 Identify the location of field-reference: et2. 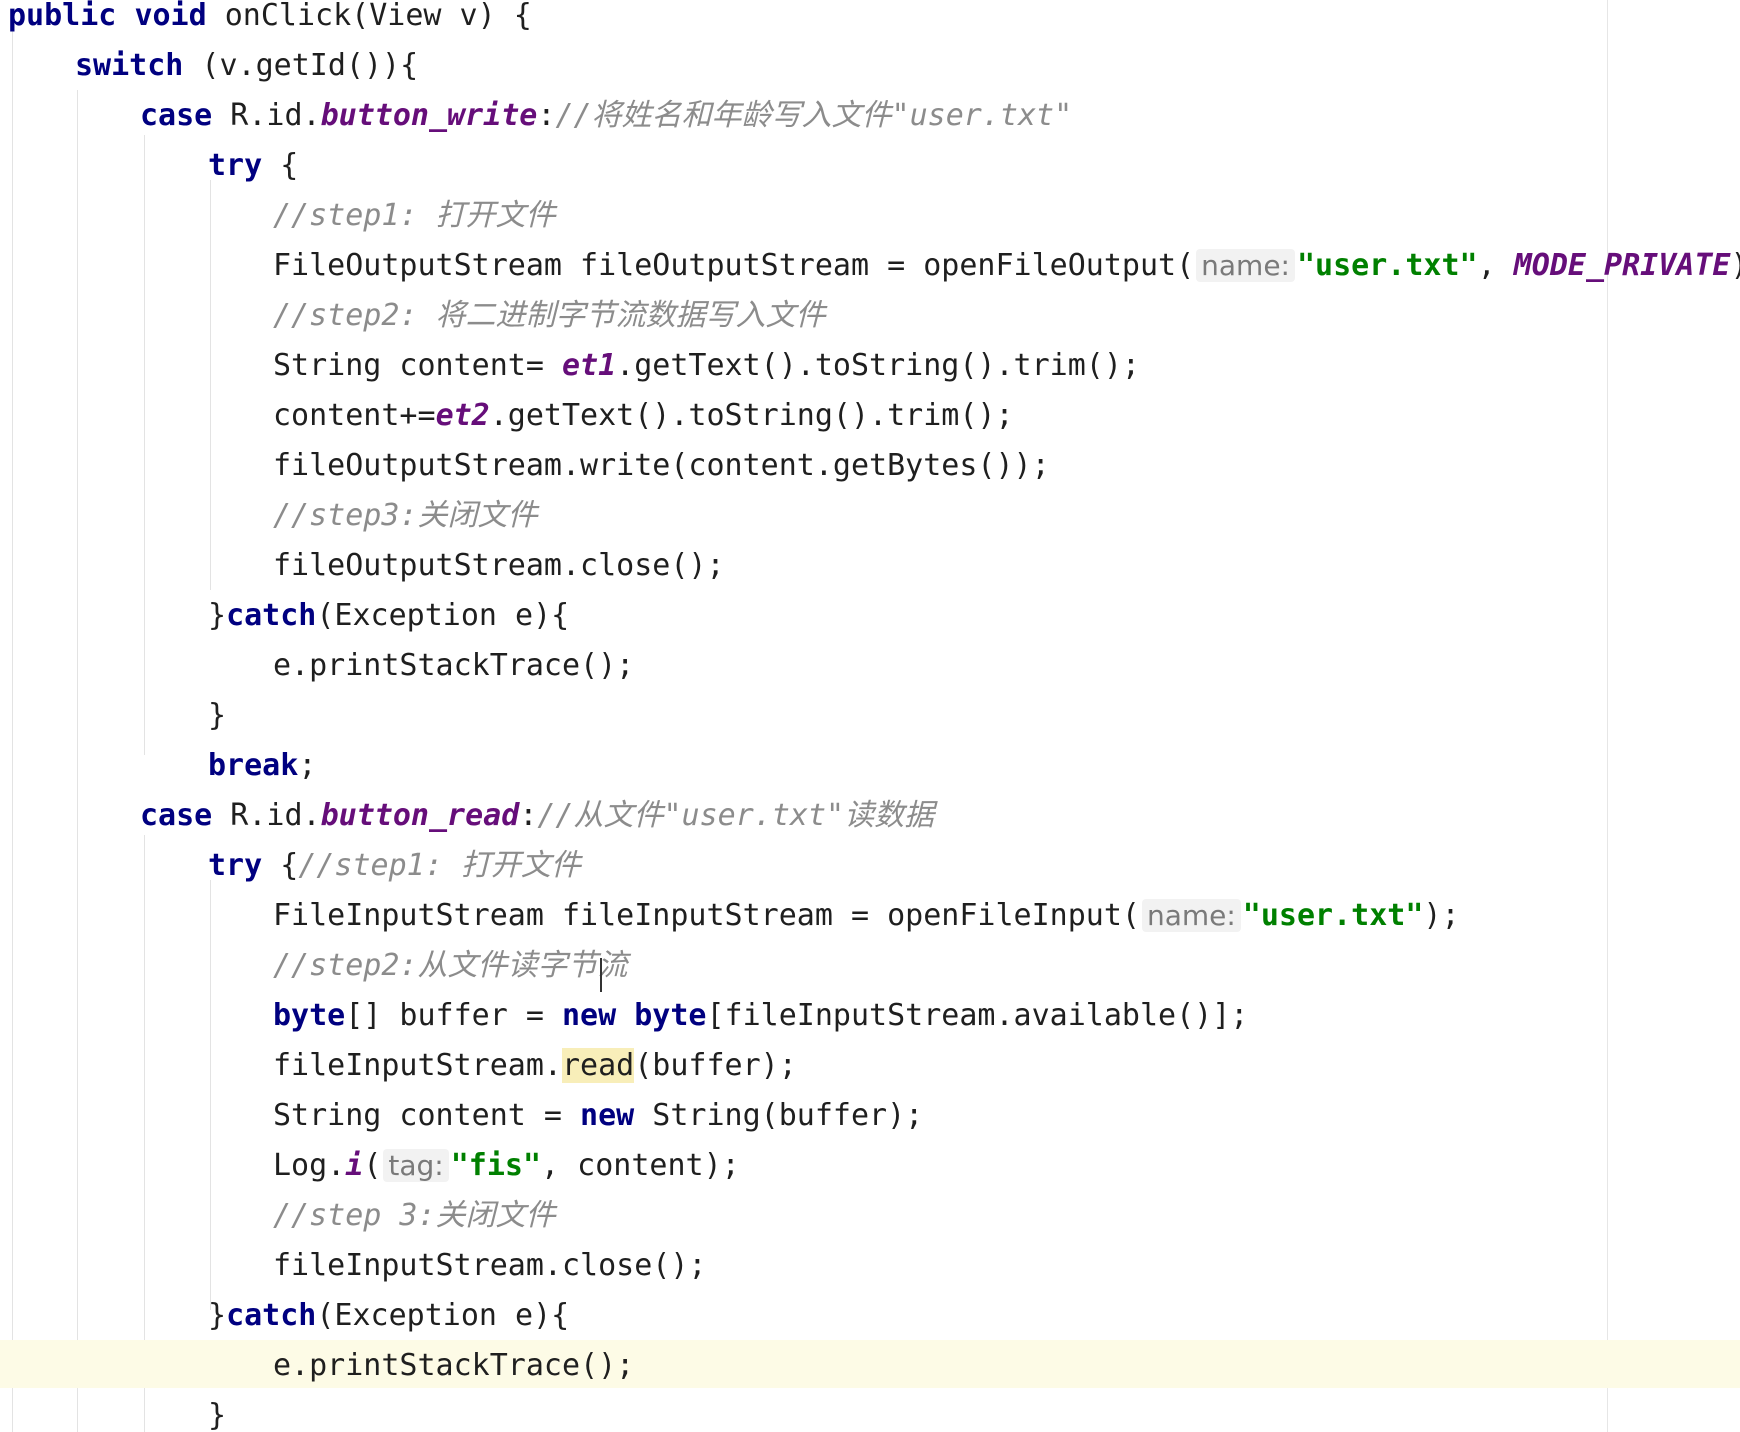
(462, 415).